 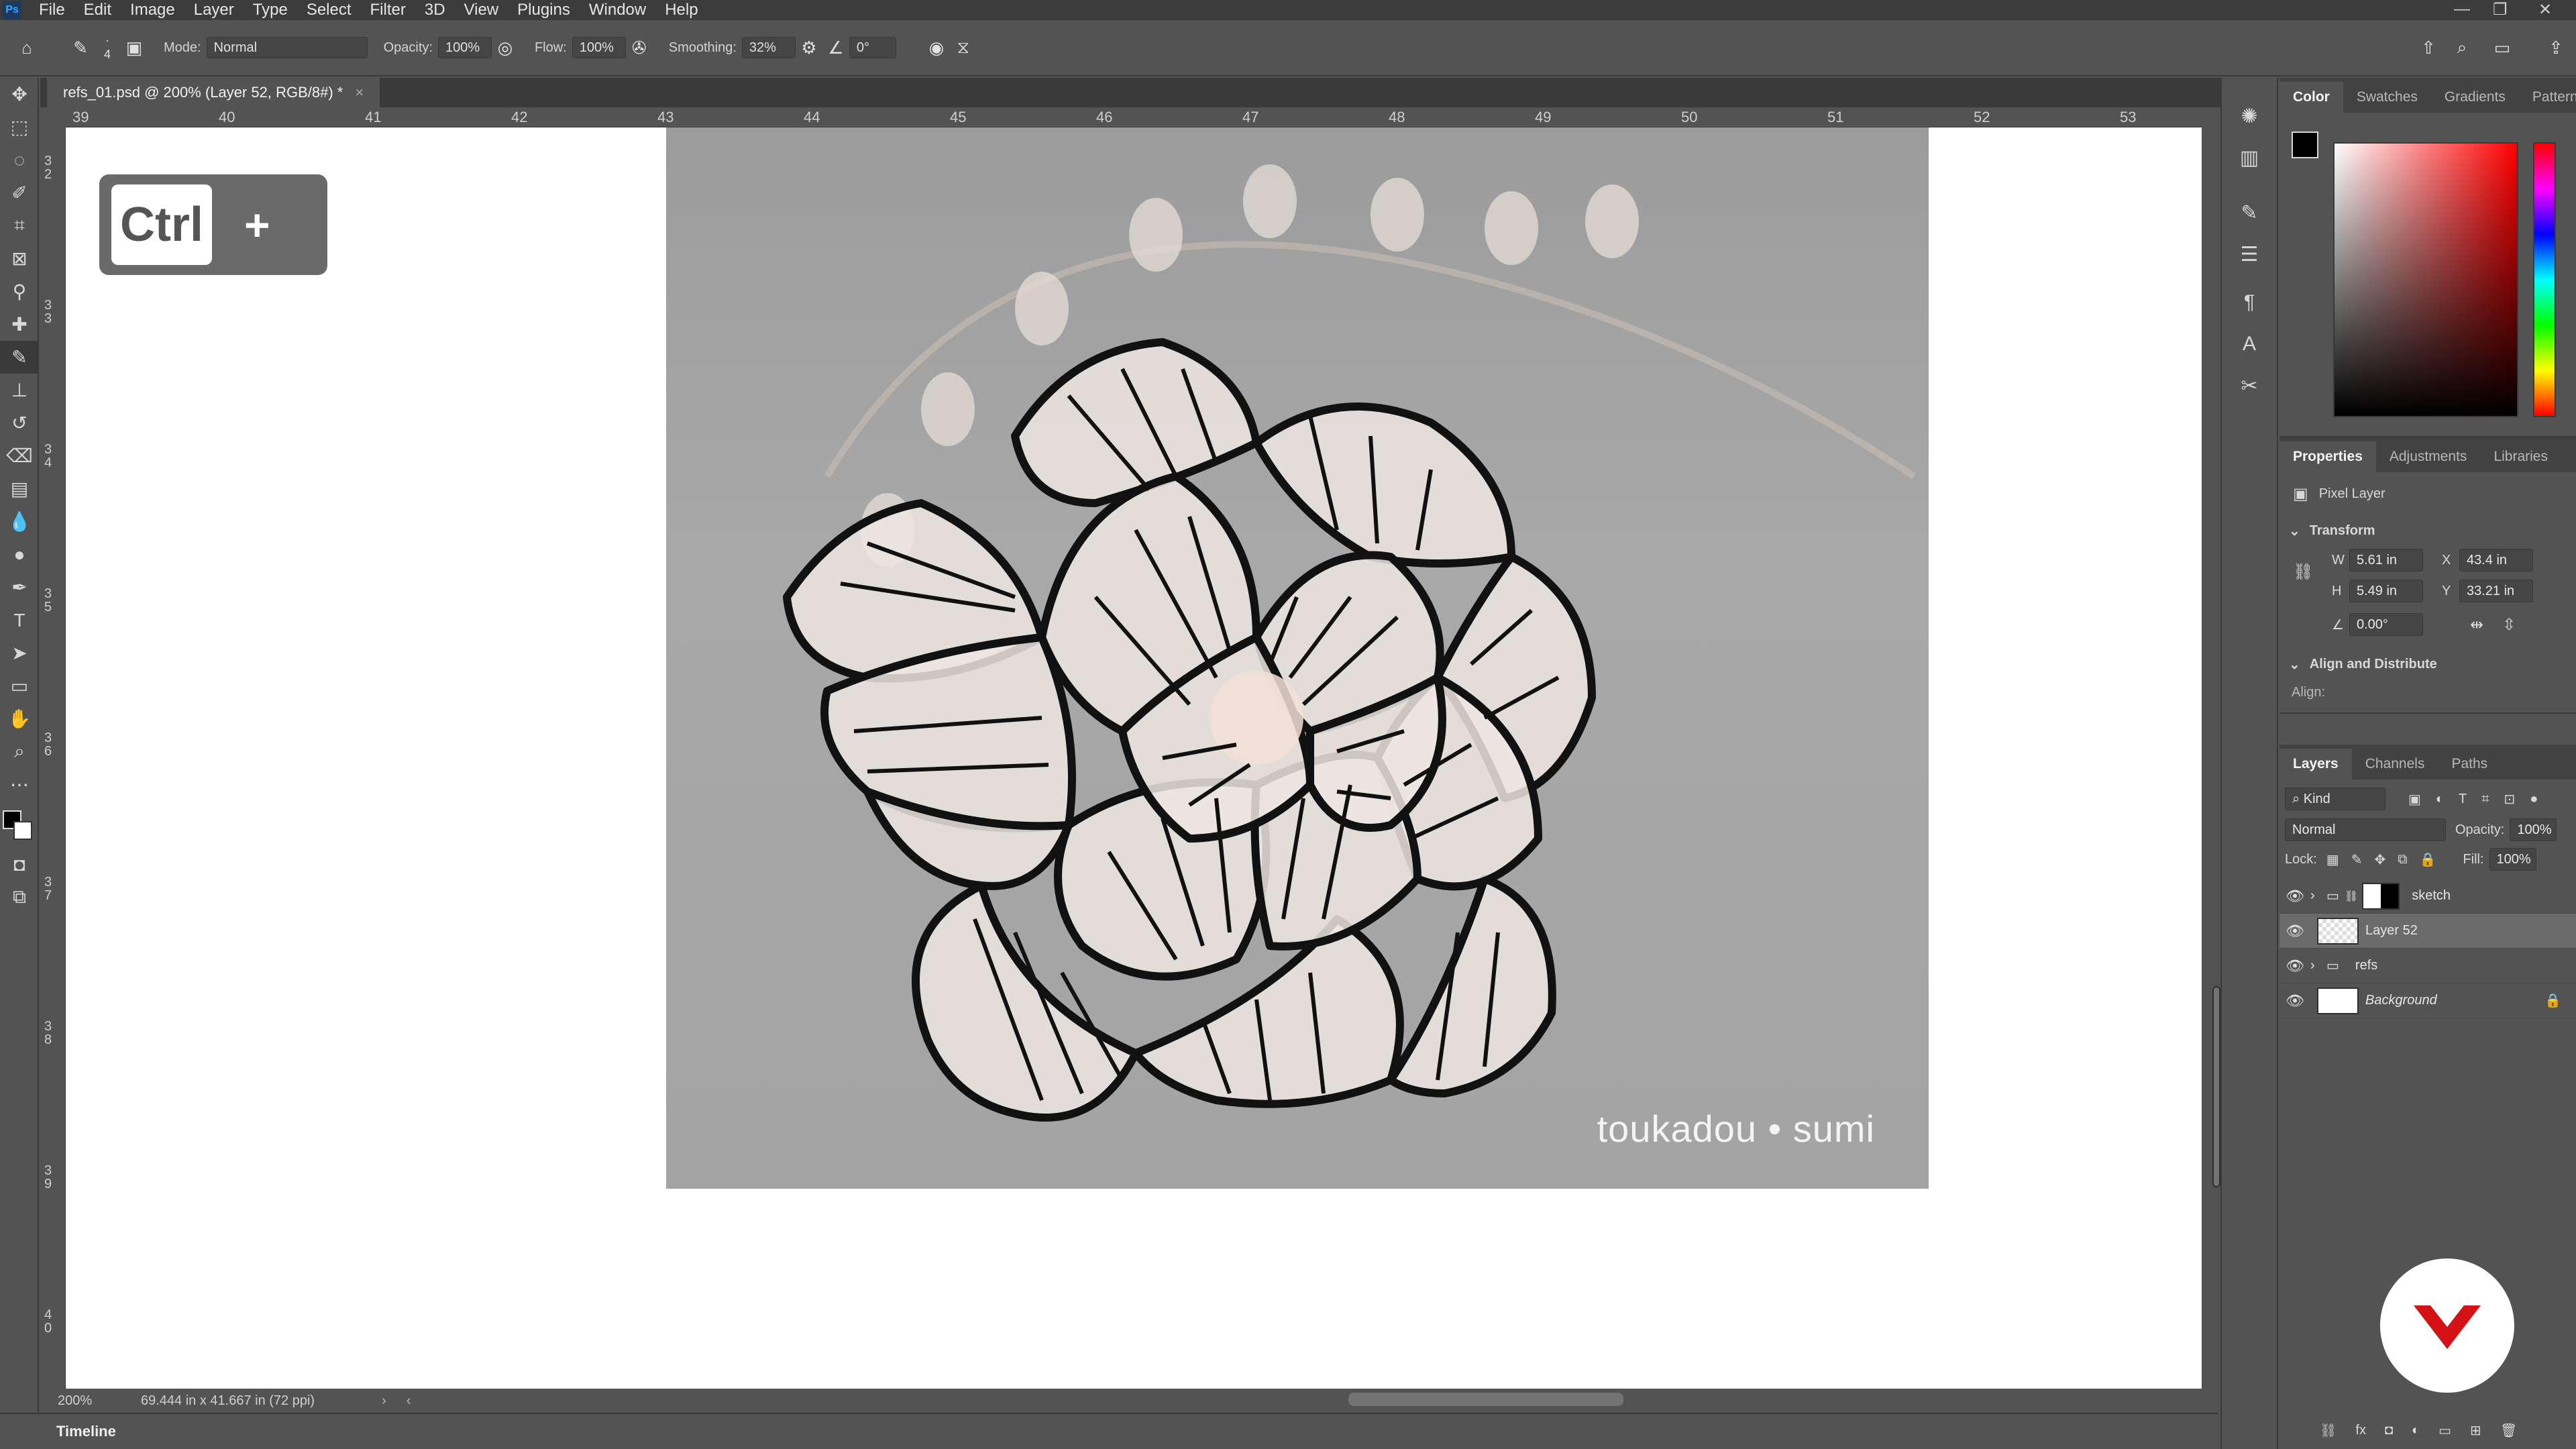 I want to click on tab-layers: Layers, so click(x=2315, y=764).